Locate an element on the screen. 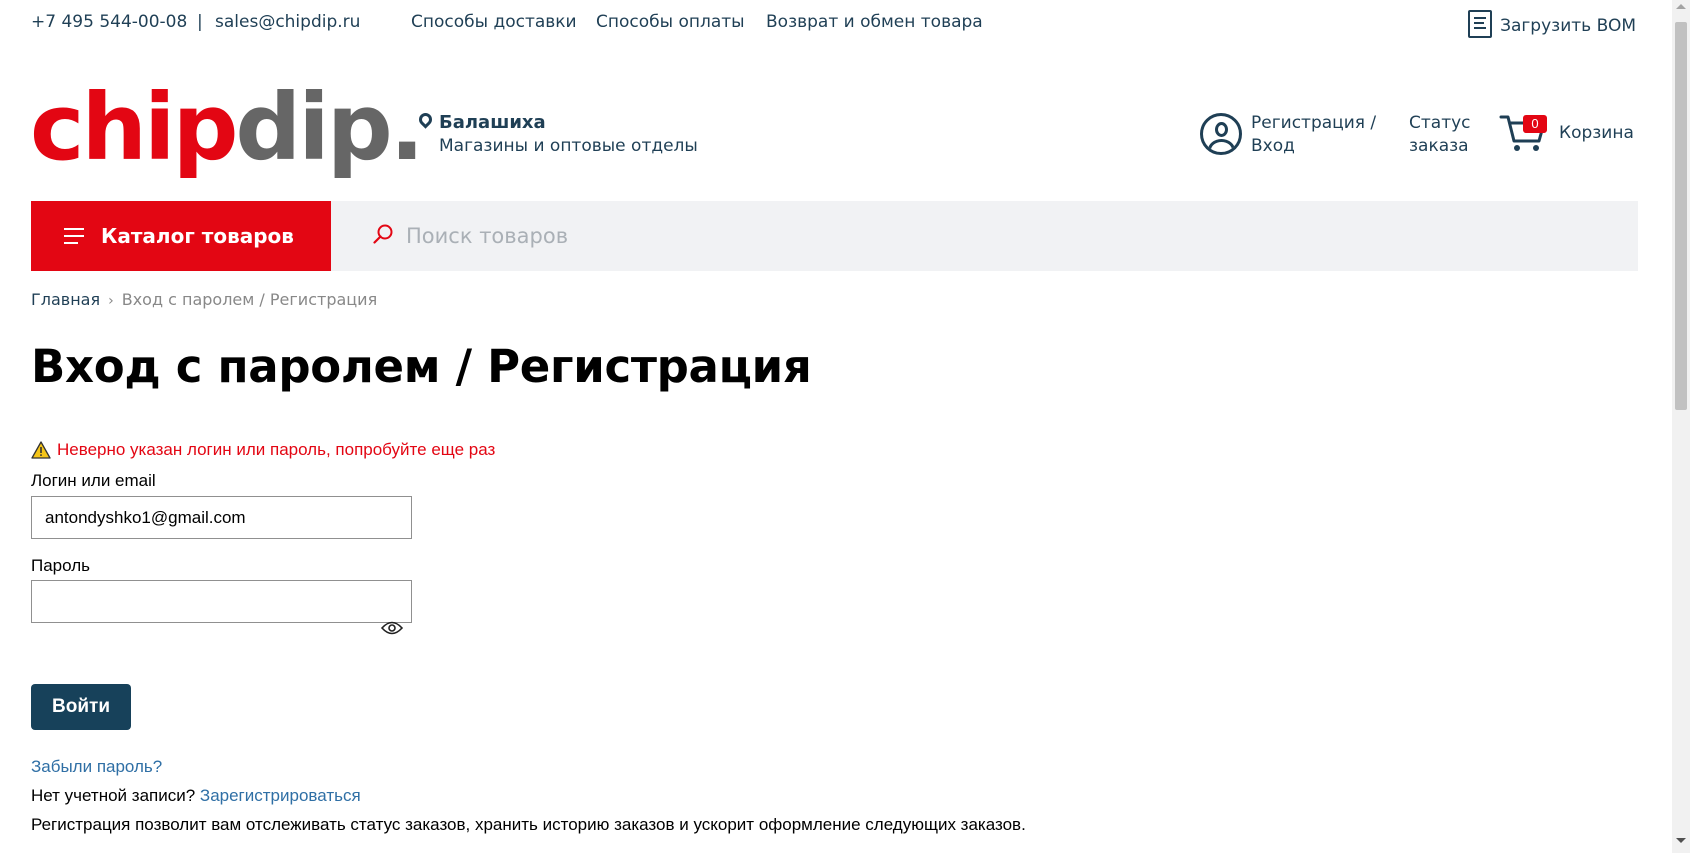 This screenshot has width=1690, height=853. document-icon is located at coordinates (1480, 24).